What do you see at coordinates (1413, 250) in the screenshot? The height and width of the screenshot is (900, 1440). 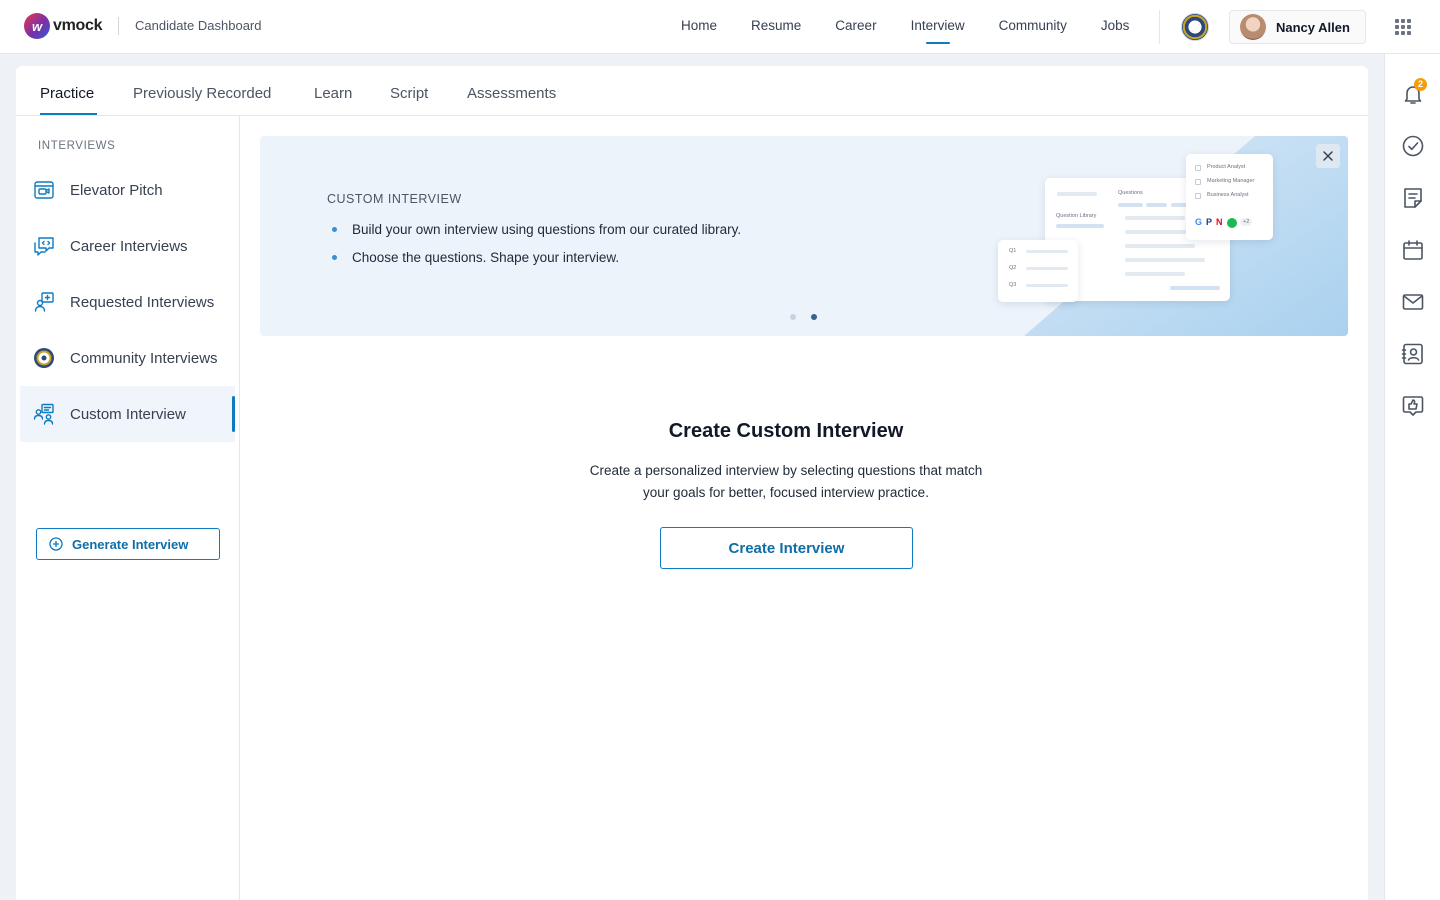 I see `calendar-icon` at bounding box center [1413, 250].